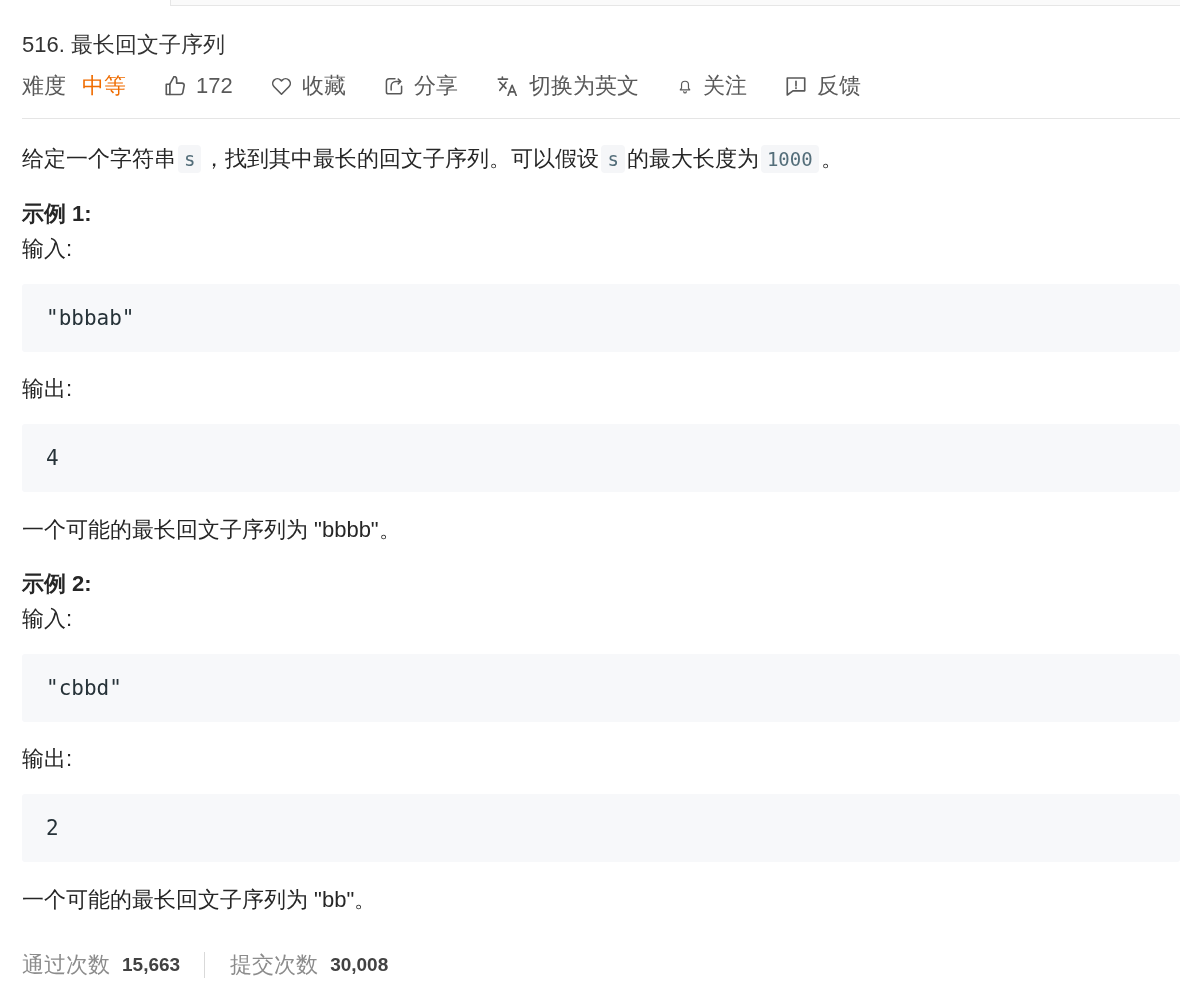 This screenshot has height=992, width=1180. I want to click on input-code-block: "bbbab", so click(601, 318).